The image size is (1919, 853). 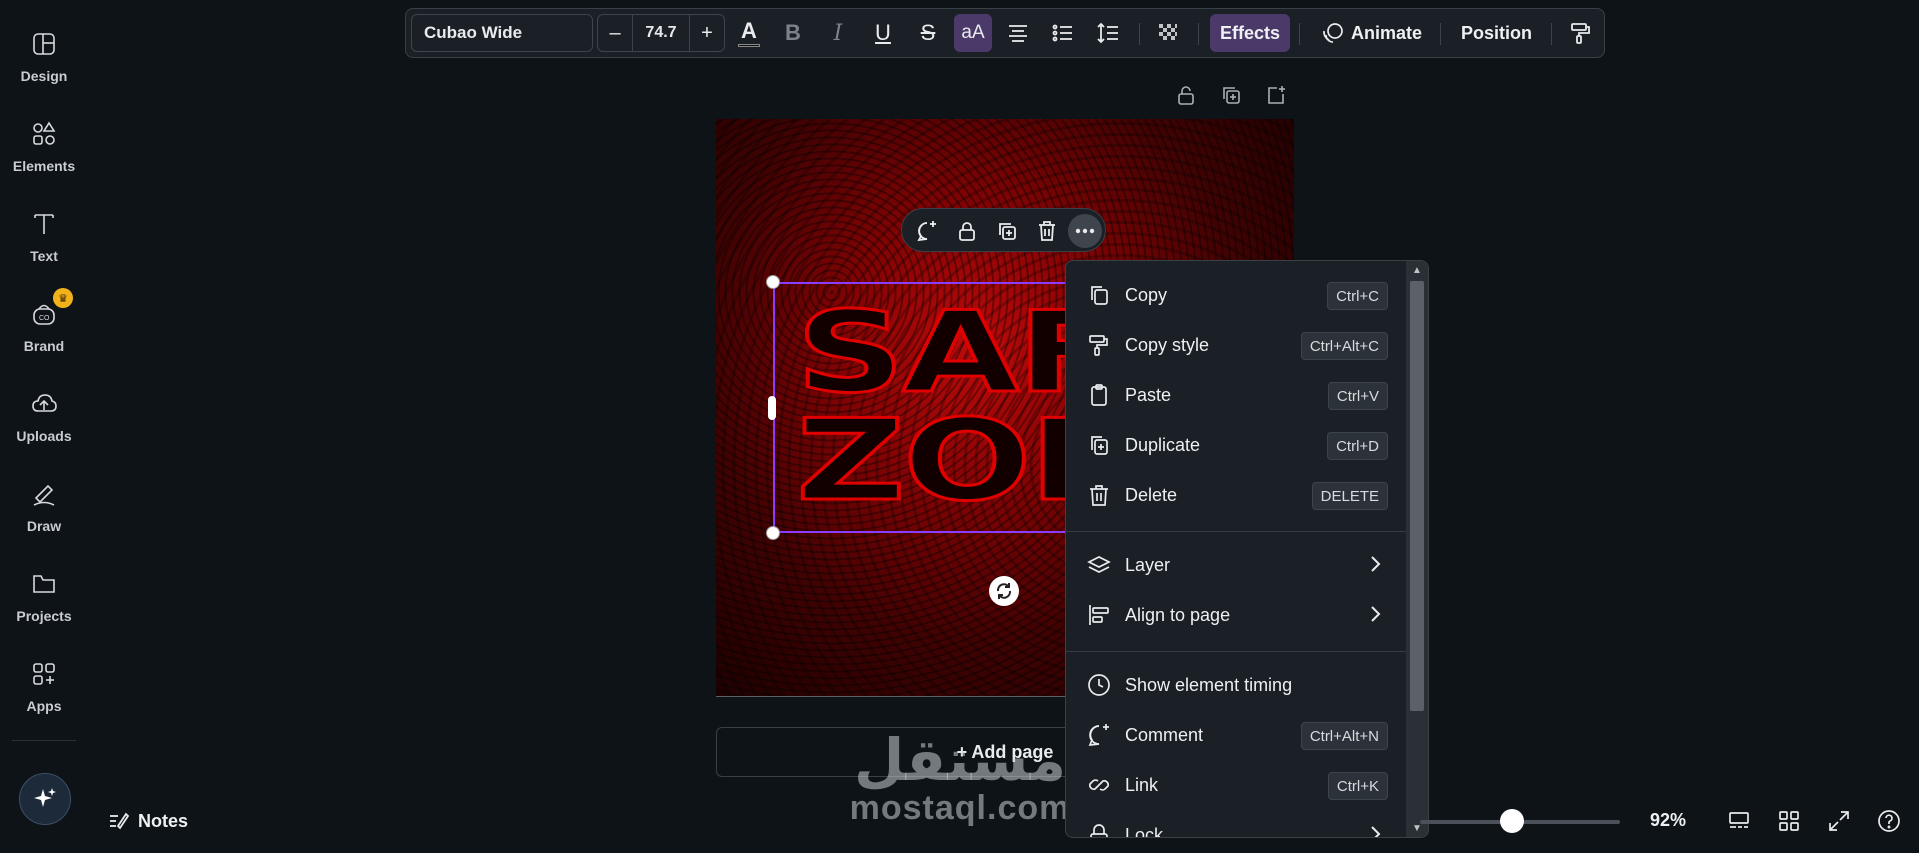 I want to click on menu-item-paste: Paste Ctrl+V, so click(x=1237, y=395).